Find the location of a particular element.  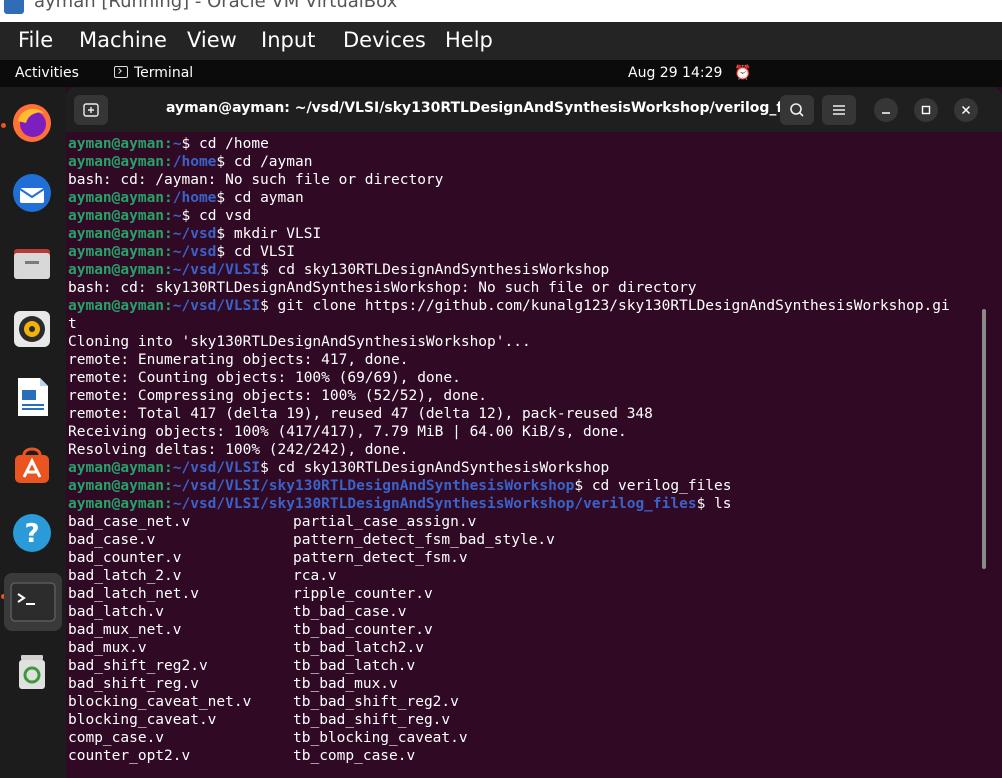

ls-output-row: bad_latch_net.v ripple_counter.v is located at coordinates (524, 594).